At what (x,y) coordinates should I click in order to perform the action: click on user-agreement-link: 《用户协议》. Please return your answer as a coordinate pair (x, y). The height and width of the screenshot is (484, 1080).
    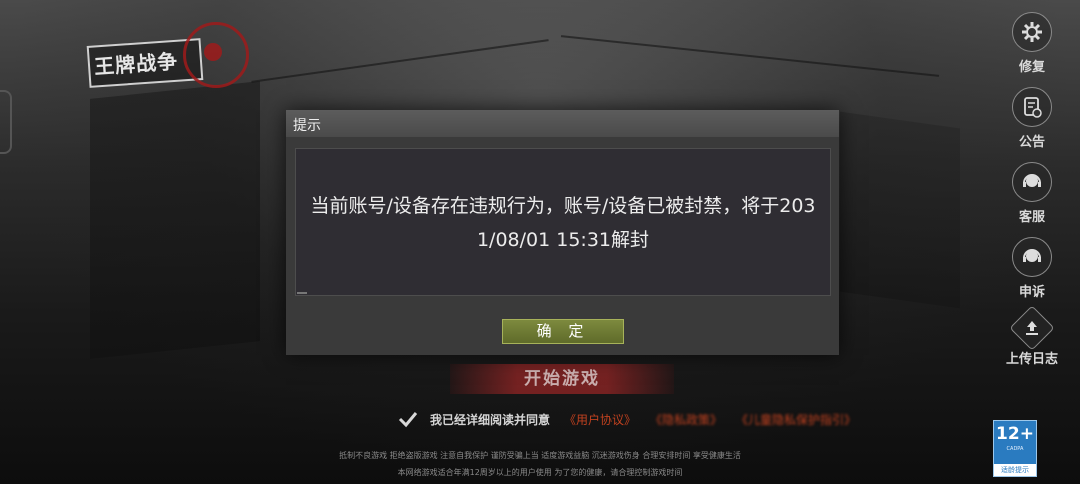
    Looking at the image, I should click on (600, 419).